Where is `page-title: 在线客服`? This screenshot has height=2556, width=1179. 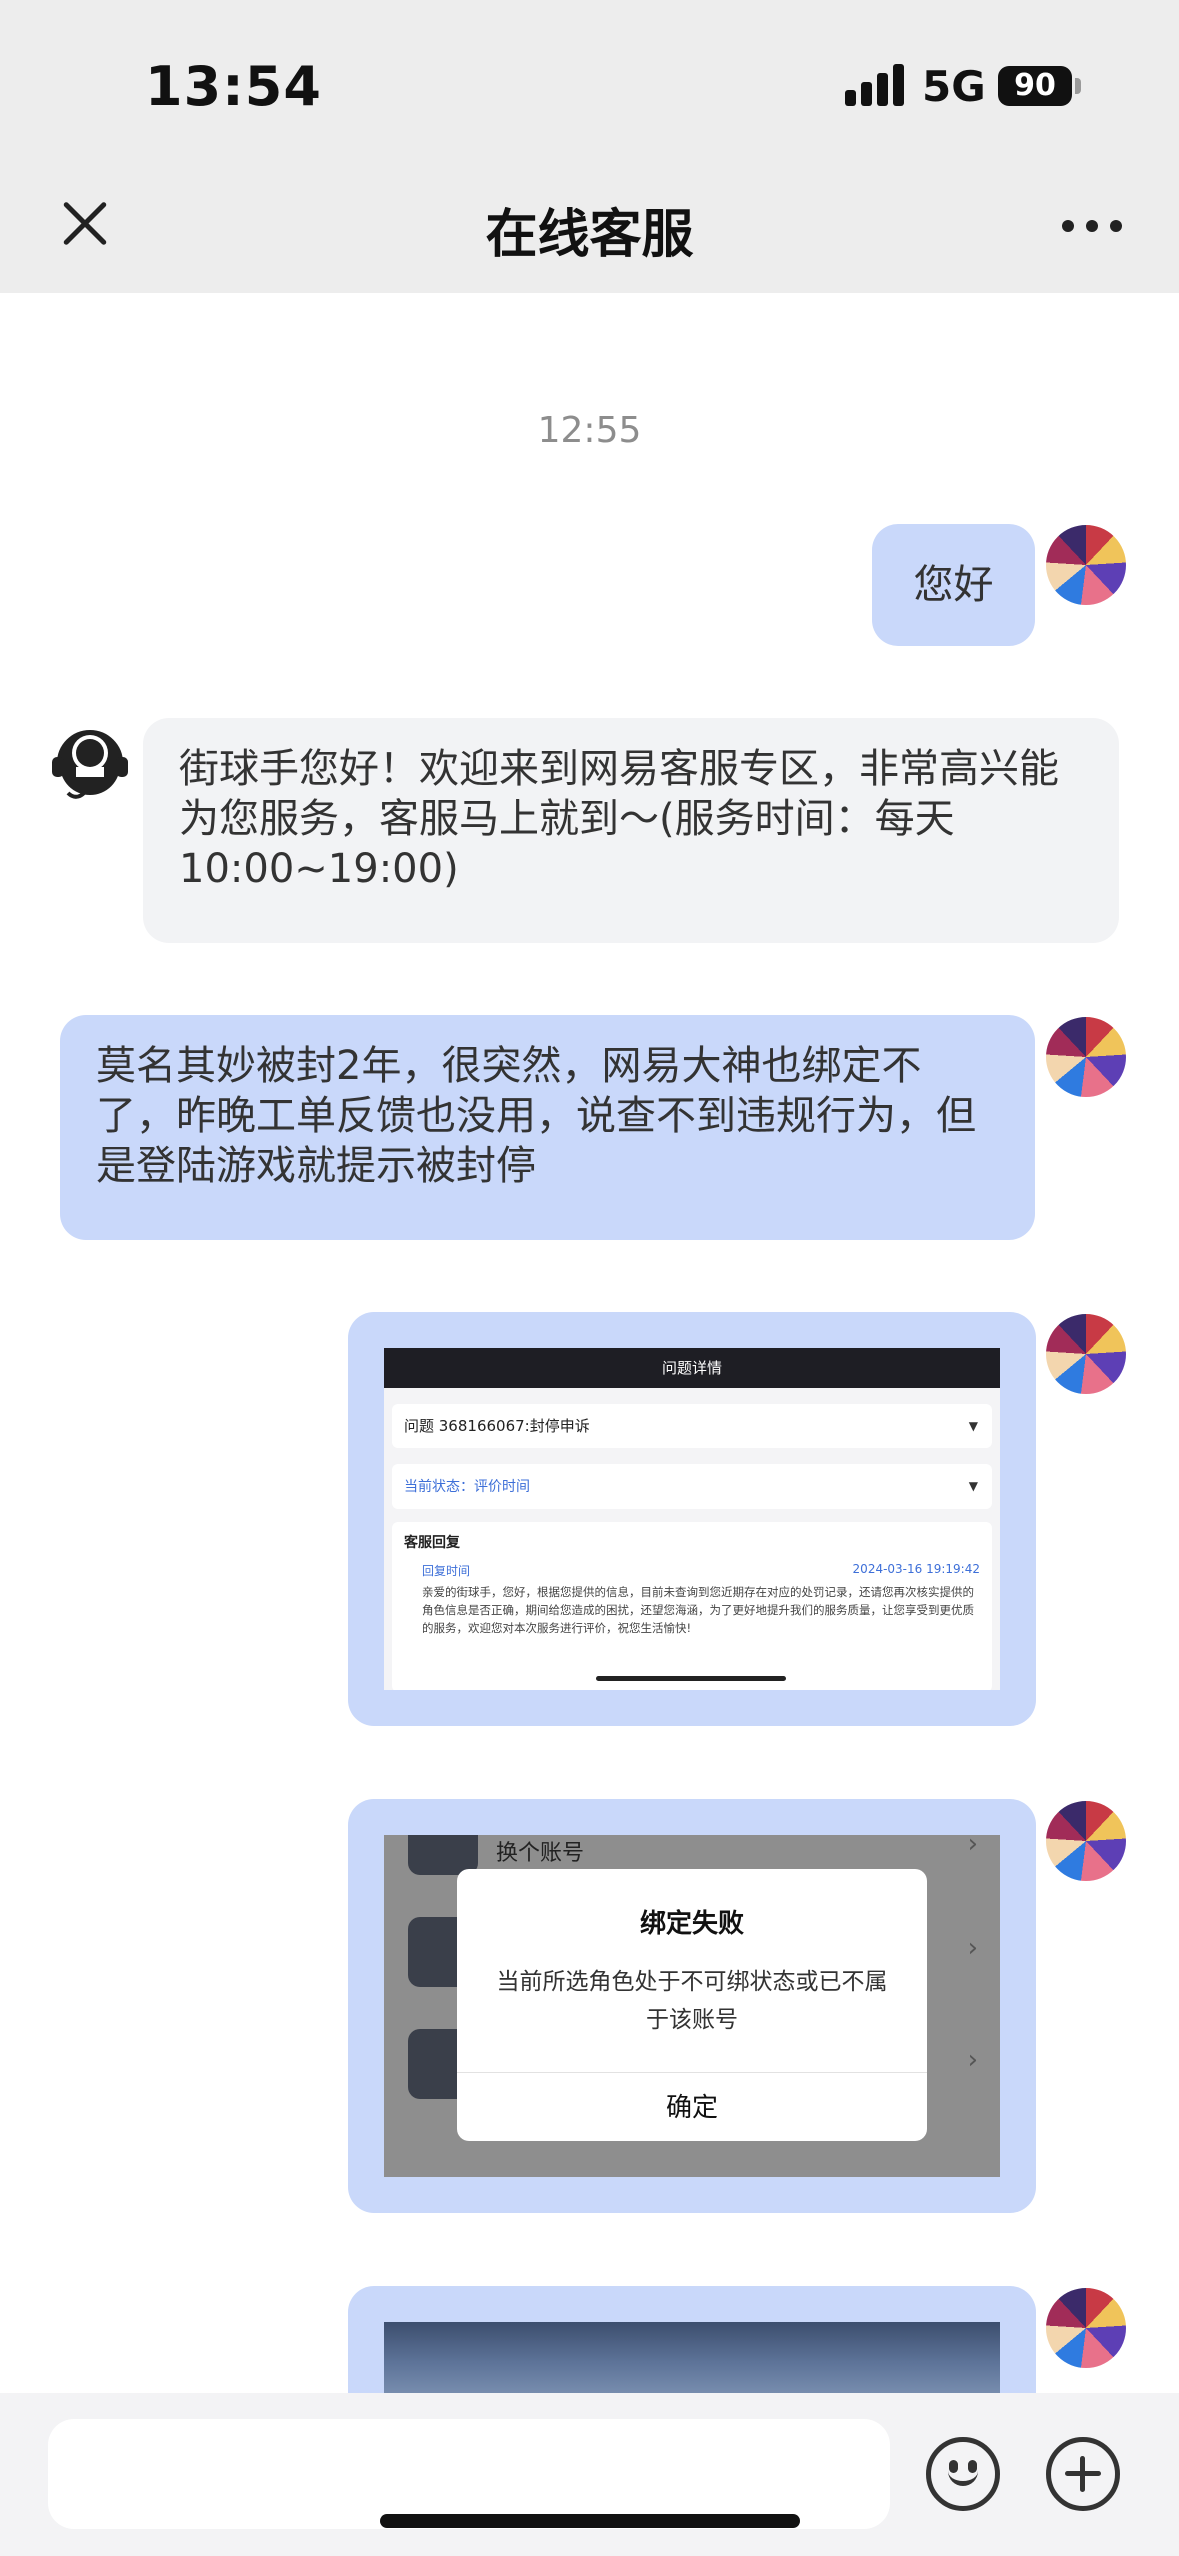 page-title: 在线客服 is located at coordinates (589, 235).